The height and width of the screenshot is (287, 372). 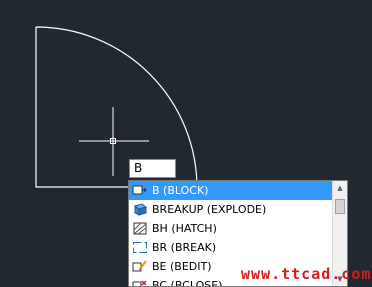 What do you see at coordinates (140, 228) in the screenshot?
I see `hatch-icon` at bounding box center [140, 228].